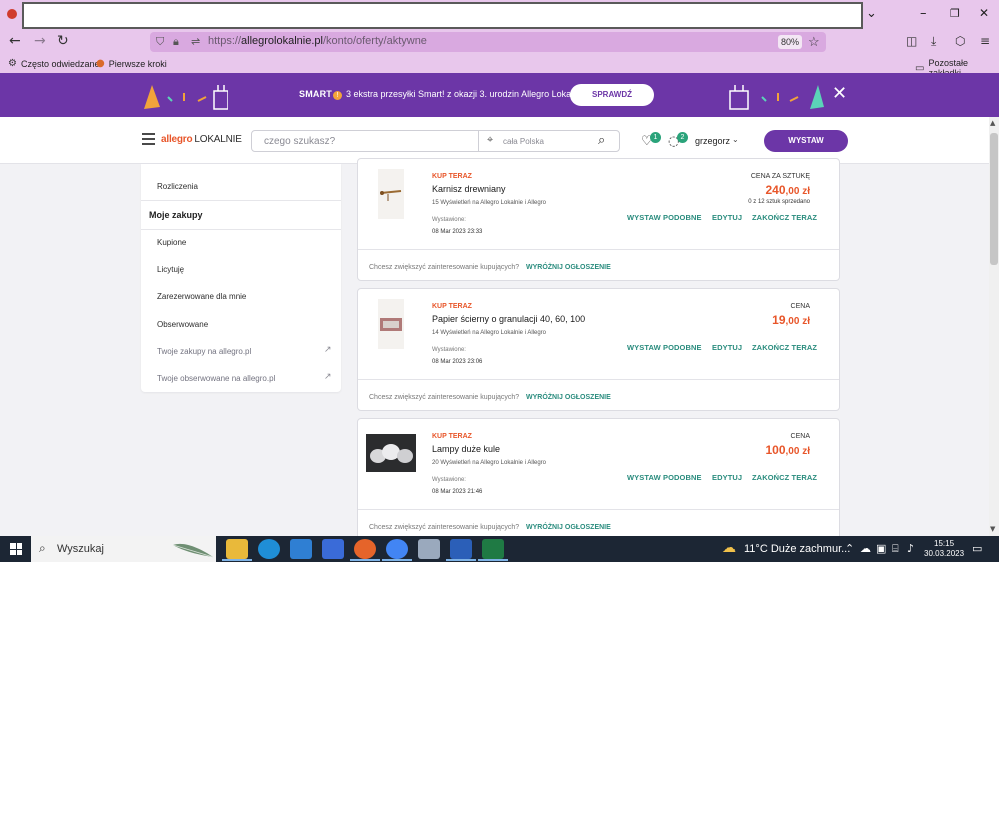  What do you see at coordinates (923, 13) in the screenshot?
I see `minimize-icon: –` at bounding box center [923, 13].